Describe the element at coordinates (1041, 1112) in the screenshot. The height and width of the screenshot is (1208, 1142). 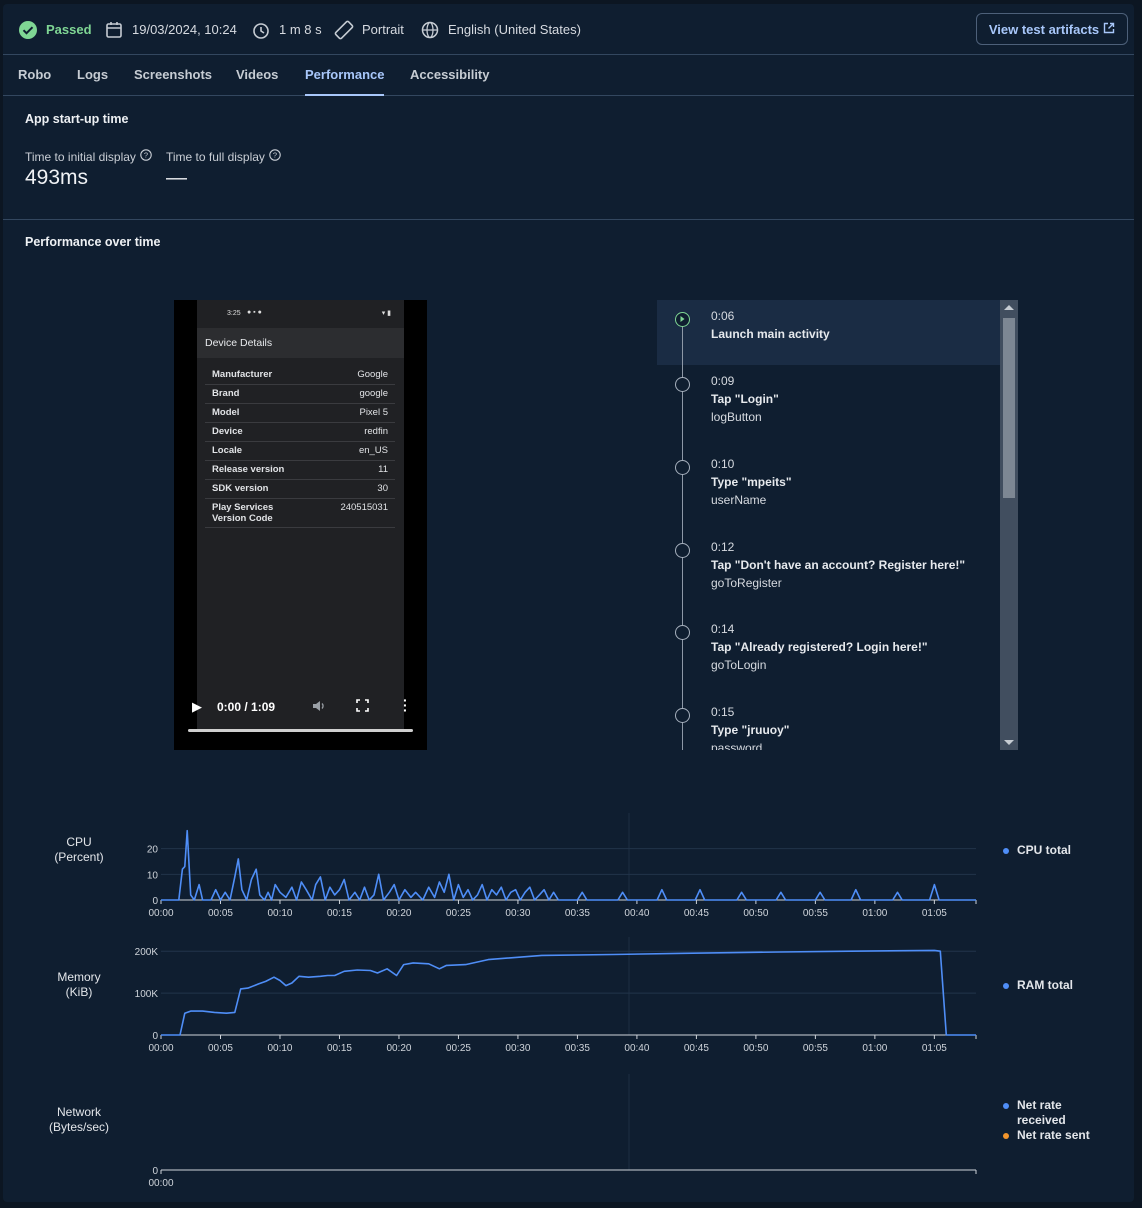
I see `net-received-legend-label: Net rate received` at that location.